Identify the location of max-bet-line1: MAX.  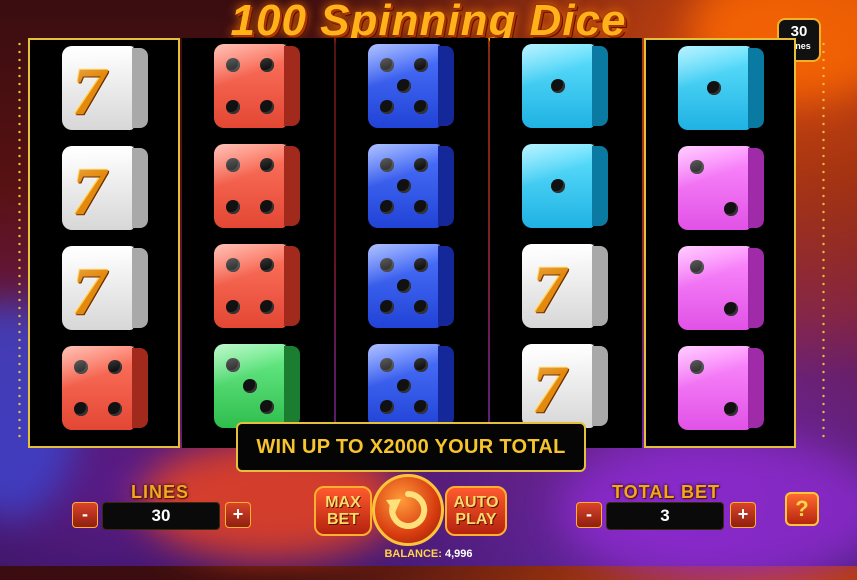
(343, 502).